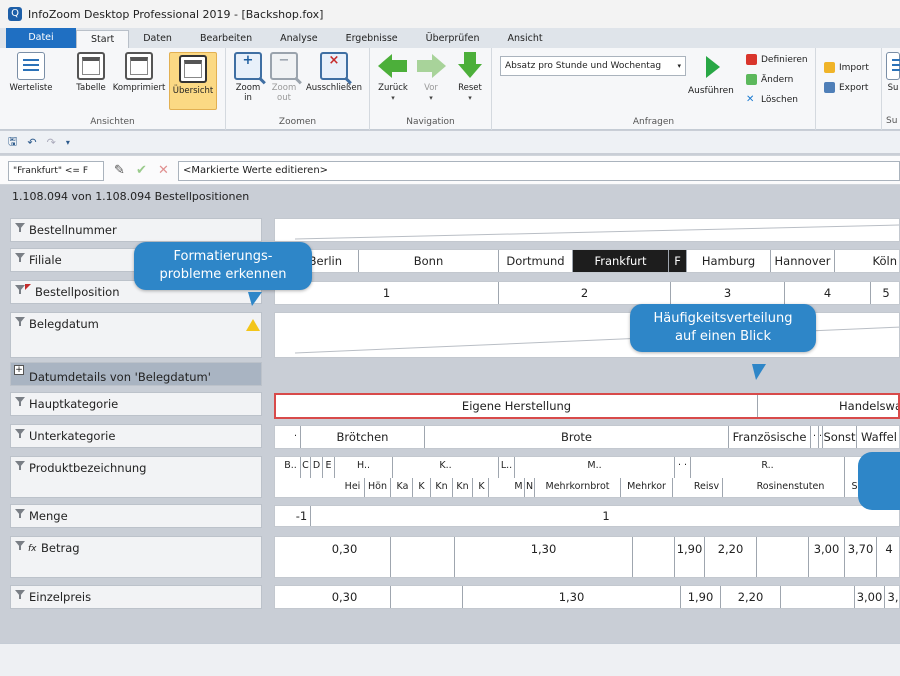 The height and width of the screenshot is (676, 900). I want to click on value-cell-selected: F, so click(678, 261).